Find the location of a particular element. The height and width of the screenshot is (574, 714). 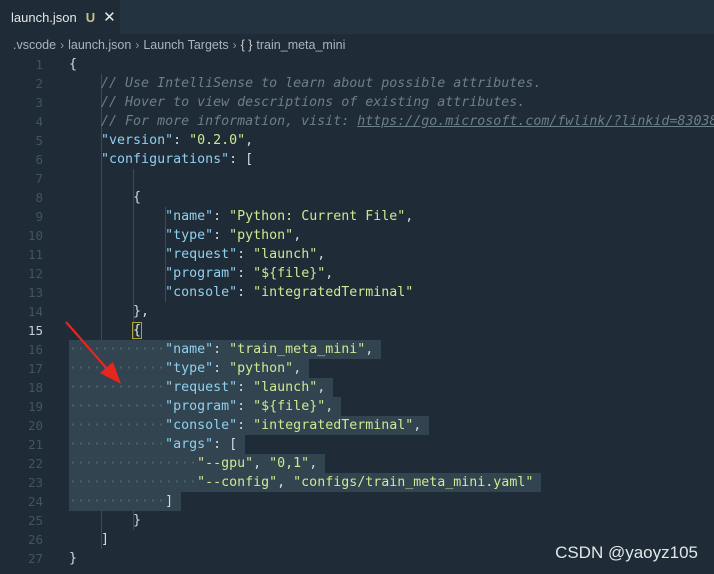

annotation-arrow is located at coordinates (93, 352).